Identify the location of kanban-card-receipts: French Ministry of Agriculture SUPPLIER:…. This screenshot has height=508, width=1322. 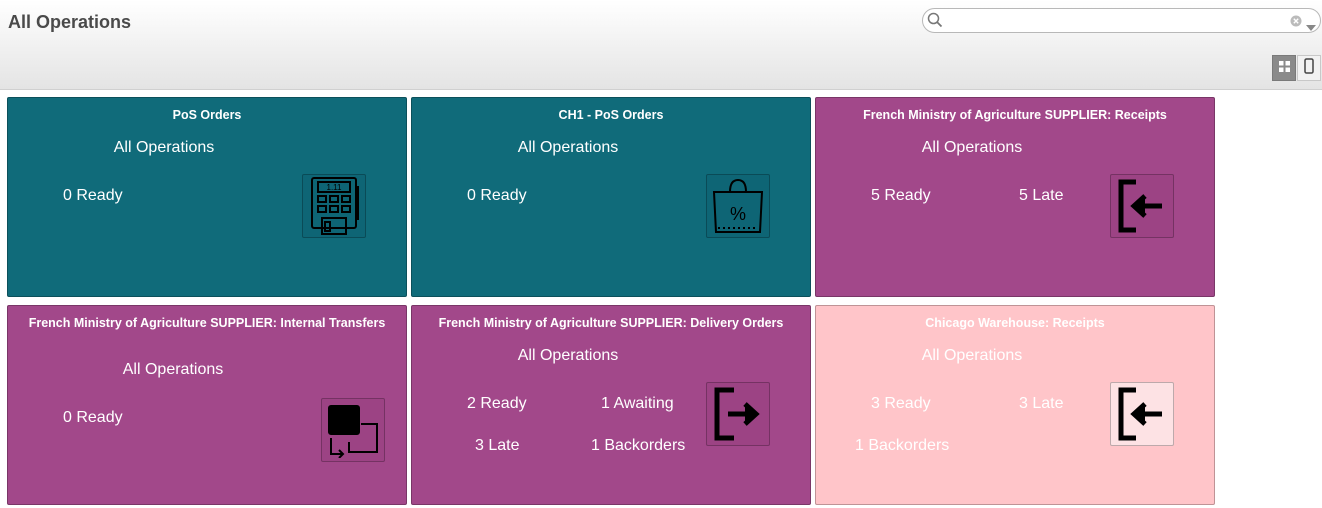
(1015, 197).